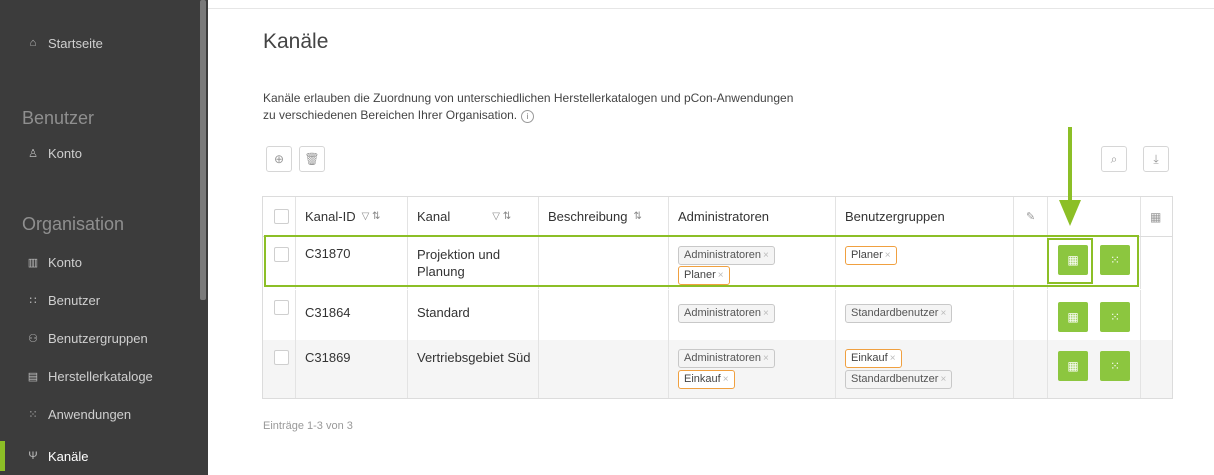  Describe the element at coordinates (1070, 166) in the screenshot. I see `annotation-arrow-shaft` at that location.